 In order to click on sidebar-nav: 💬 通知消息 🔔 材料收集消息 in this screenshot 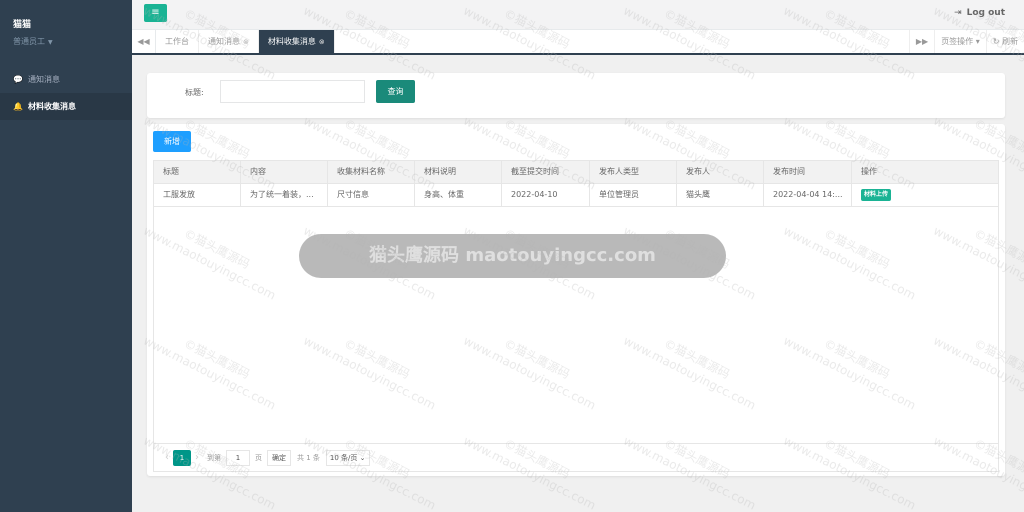, I will do `click(66, 93)`.